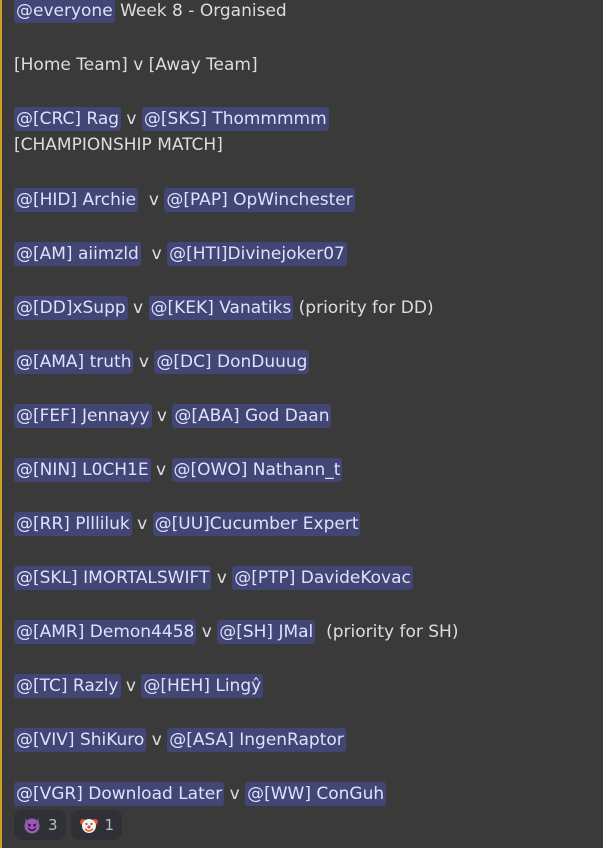 Image resolution: width=603 pixels, height=848 pixels. I want to click on match-row: @[FEF] Jennayy v @[ABA] God Daan, so click(173, 416).